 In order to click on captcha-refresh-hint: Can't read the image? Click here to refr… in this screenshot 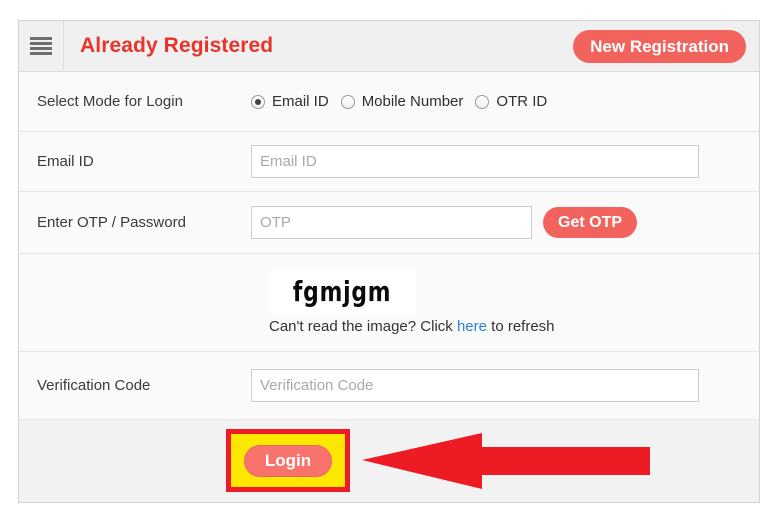, I will do `click(412, 326)`.